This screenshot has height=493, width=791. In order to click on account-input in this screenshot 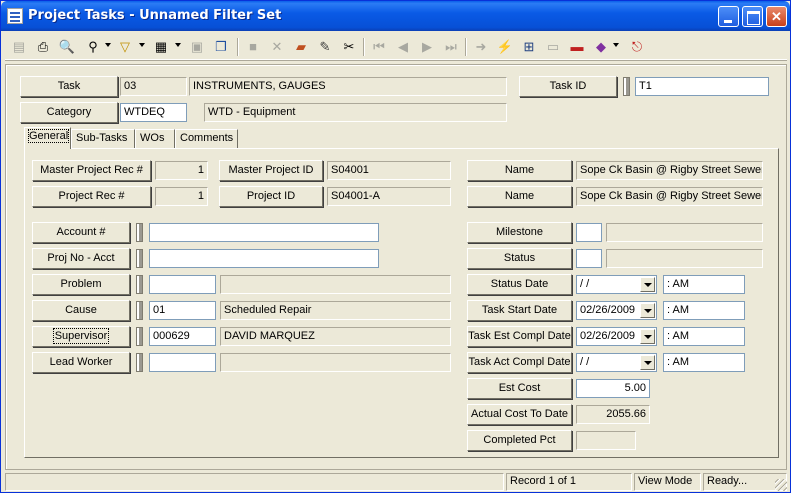, I will do `click(264, 232)`.